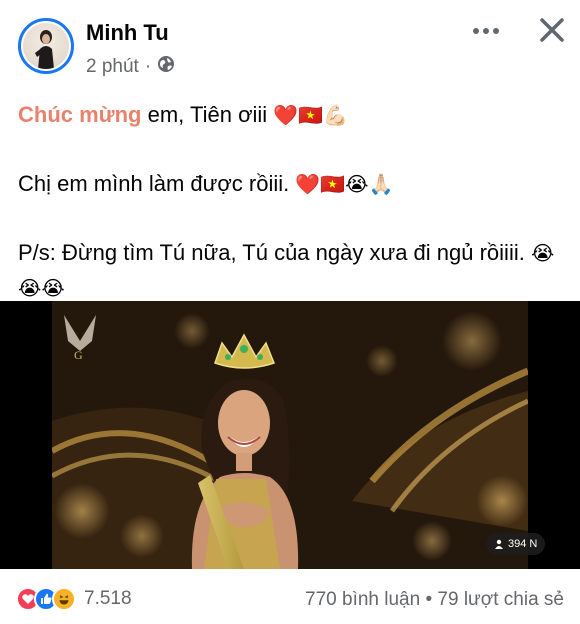 This screenshot has height=624, width=580. I want to click on post-meta: 2 phút ·, so click(130, 67).